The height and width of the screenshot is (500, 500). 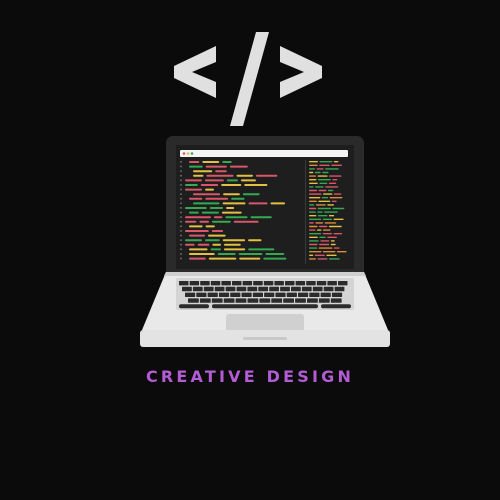 What do you see at coordinates (248, 79) in the screenshot?
I see `code-brackets-icon` at bounding box center [248, 79].